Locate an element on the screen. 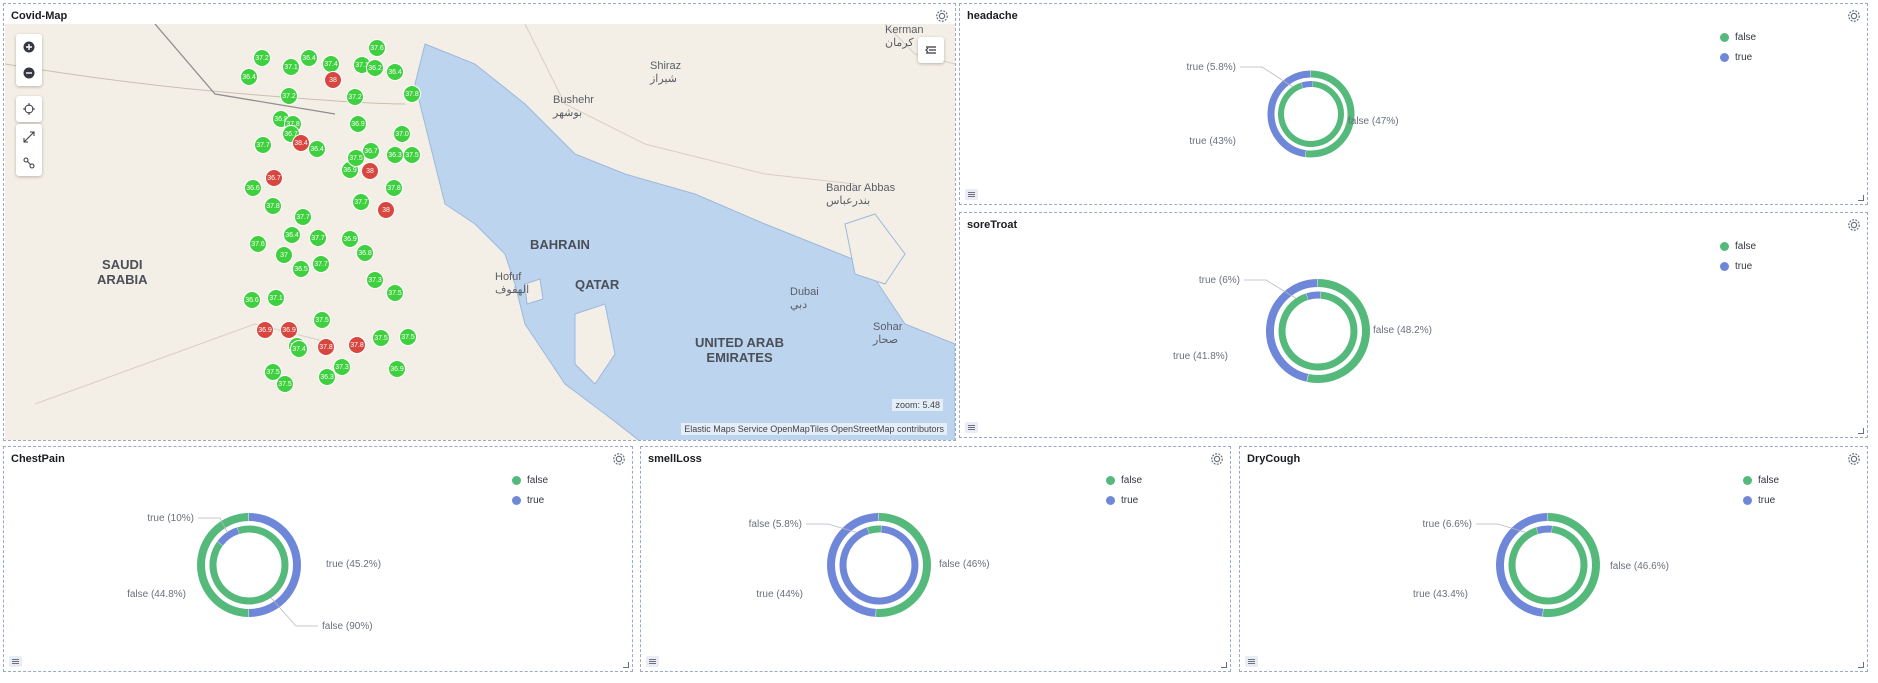 The image size is (1878, 683). slice-label: true (43%) is located at coordinates (1212, 141).